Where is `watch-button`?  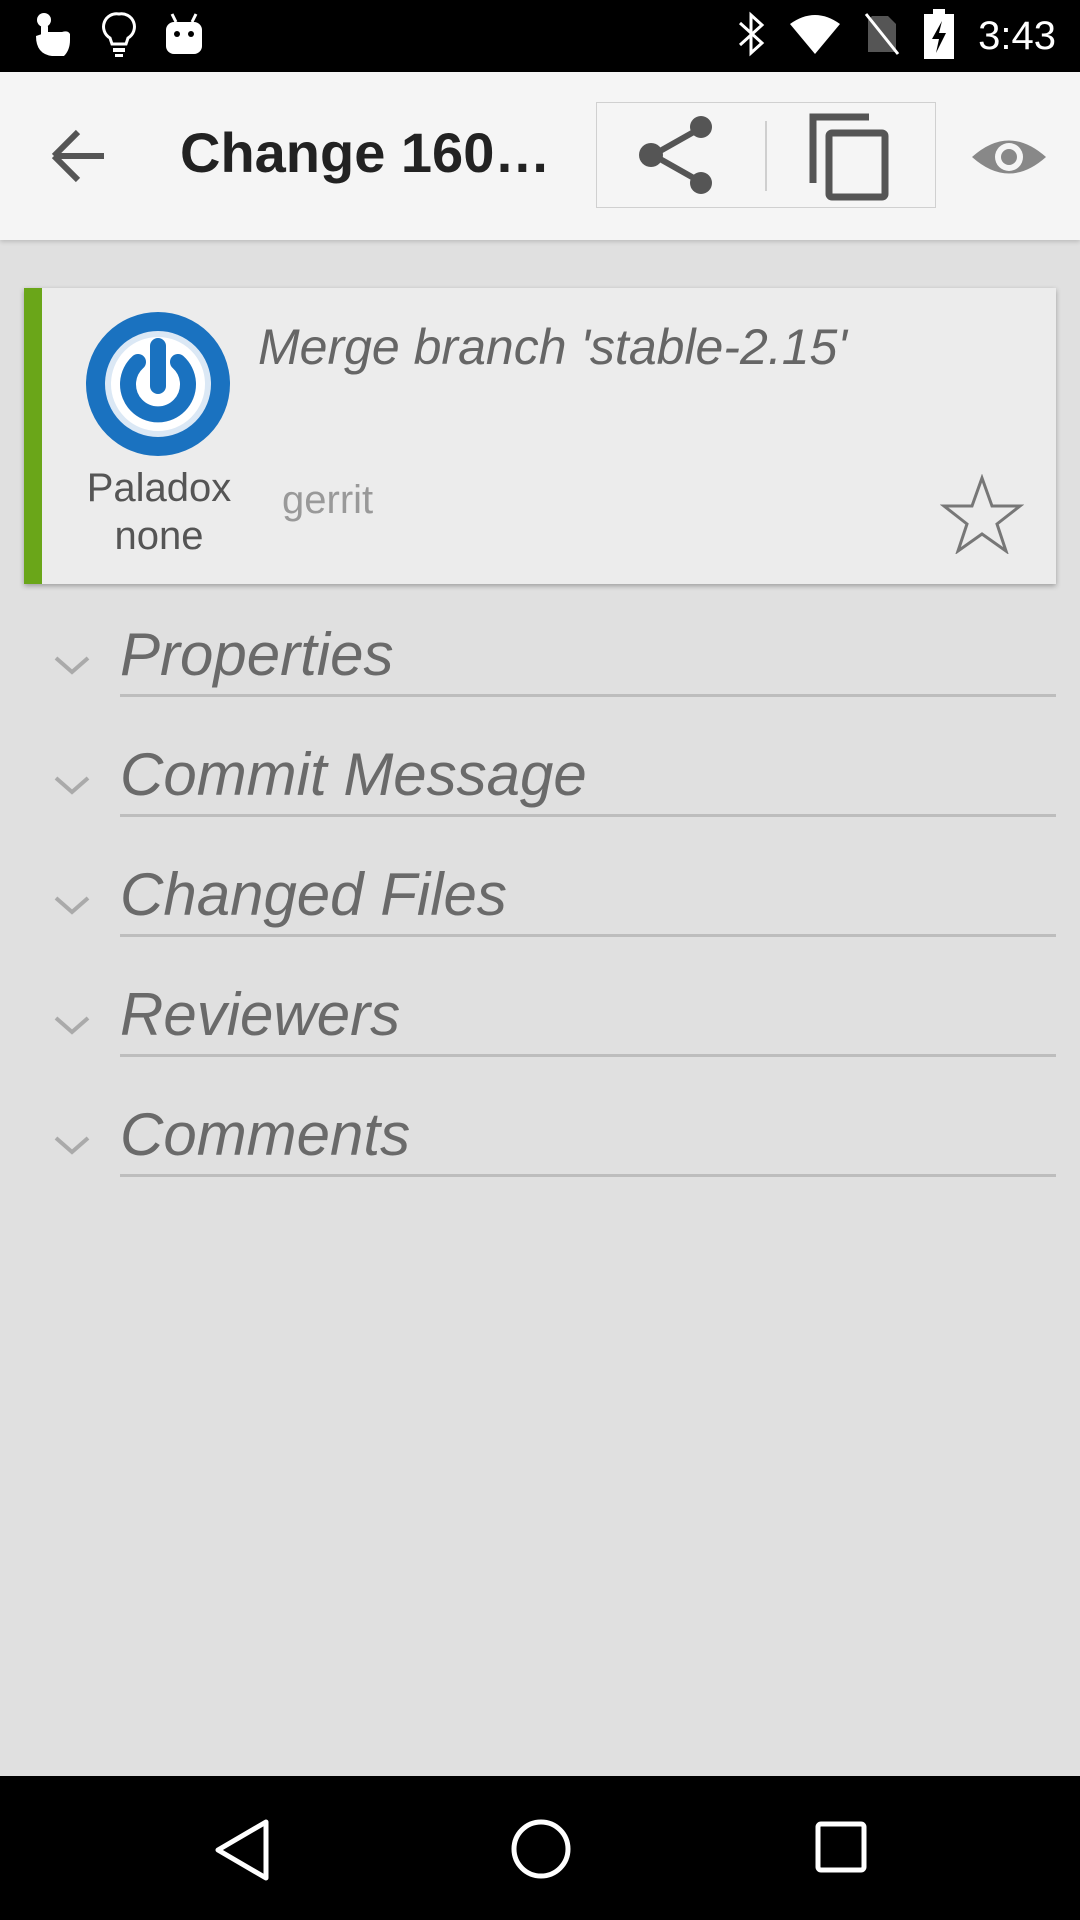 watch-button is located at coordinates (1009, 157).